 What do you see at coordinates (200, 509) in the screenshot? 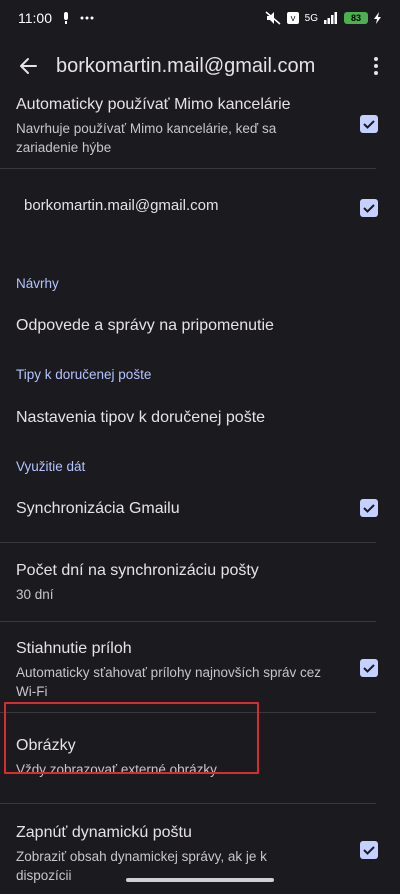
I see `gmail-sync-setting: Synchronizácia Gmailu` at bounding box center [200, 509].